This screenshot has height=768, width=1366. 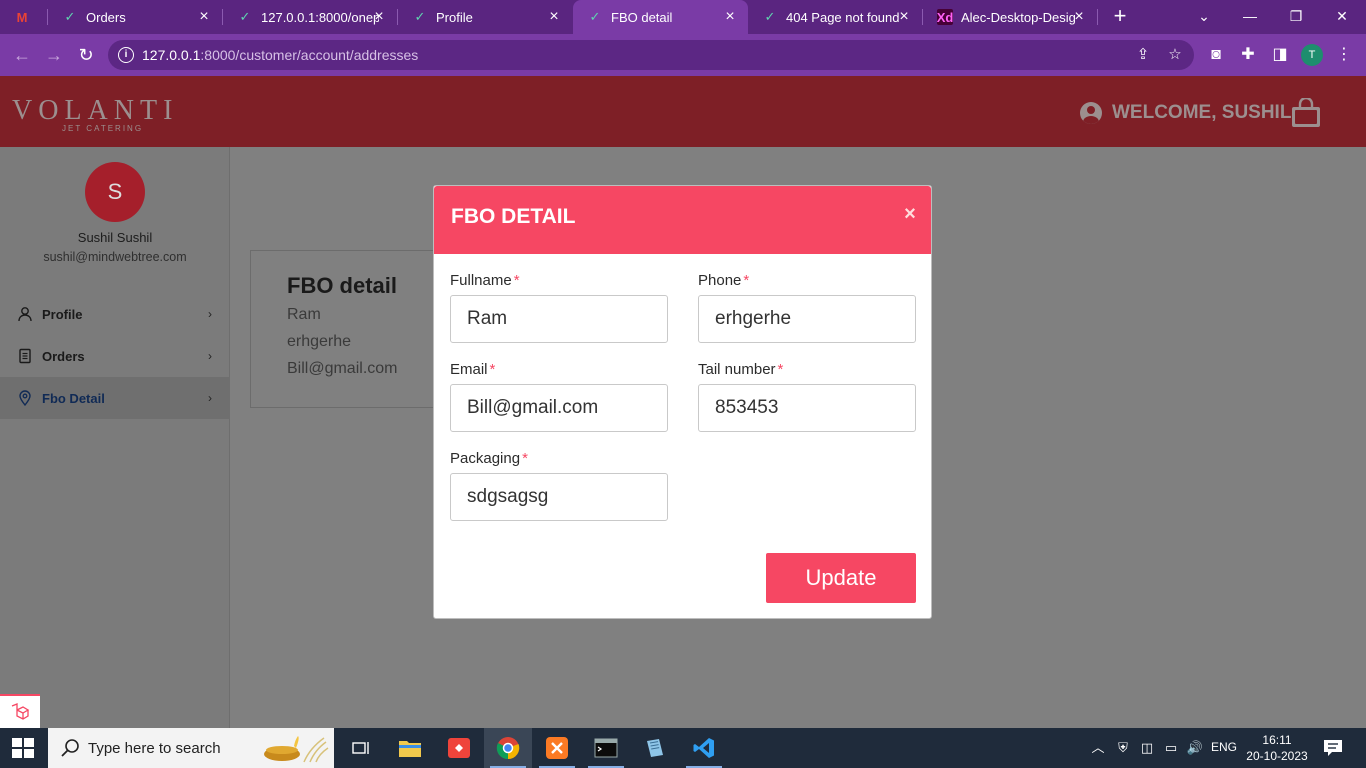 What do you see at coordinates (62, 314) in the screenshot?
I see `sidebar-item-label: Profile` at bounding box center [62, 314].